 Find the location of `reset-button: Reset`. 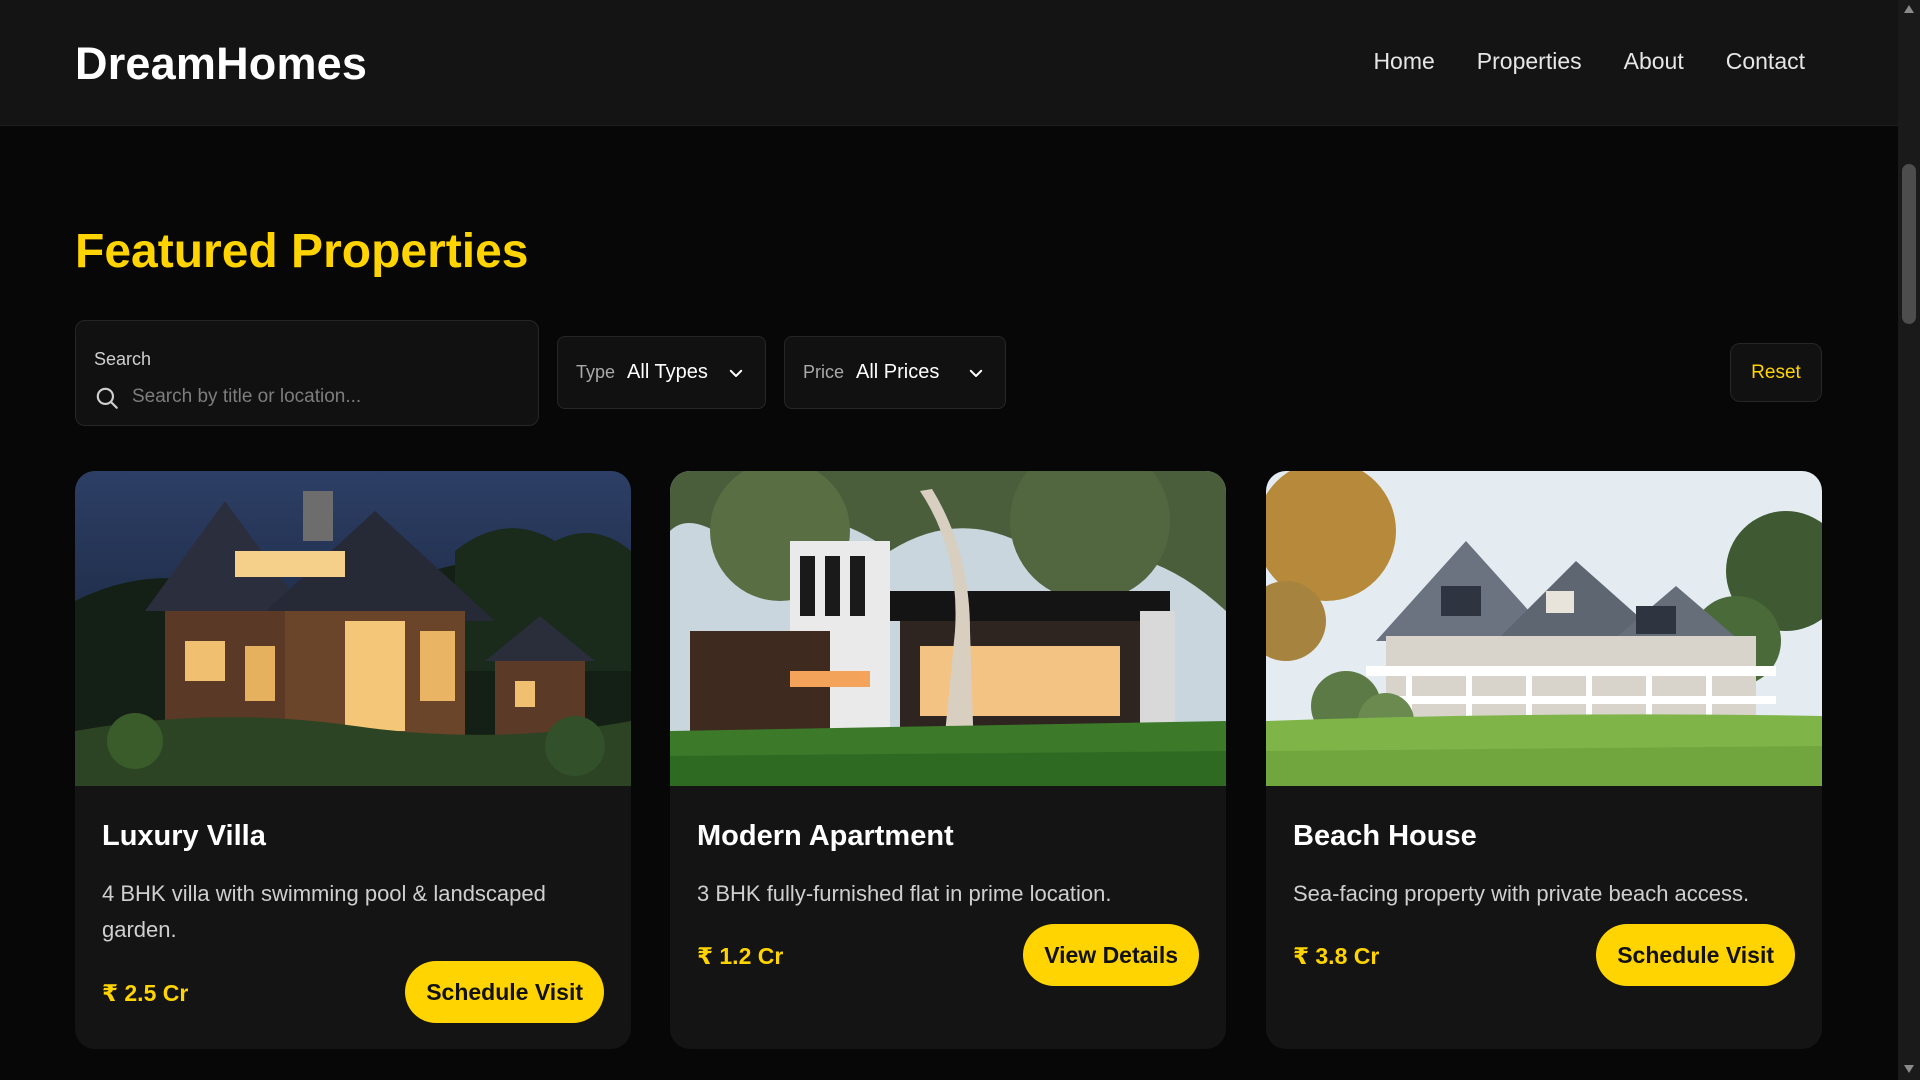

reset-button: Reset is located at coordinates (1776, 372).